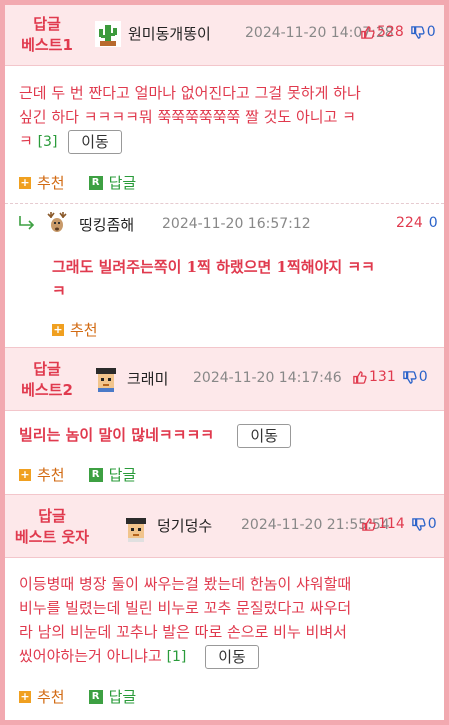 This screenshot has width=449, height=725. I want to click on nickname: 크래미, so click(147, 378).